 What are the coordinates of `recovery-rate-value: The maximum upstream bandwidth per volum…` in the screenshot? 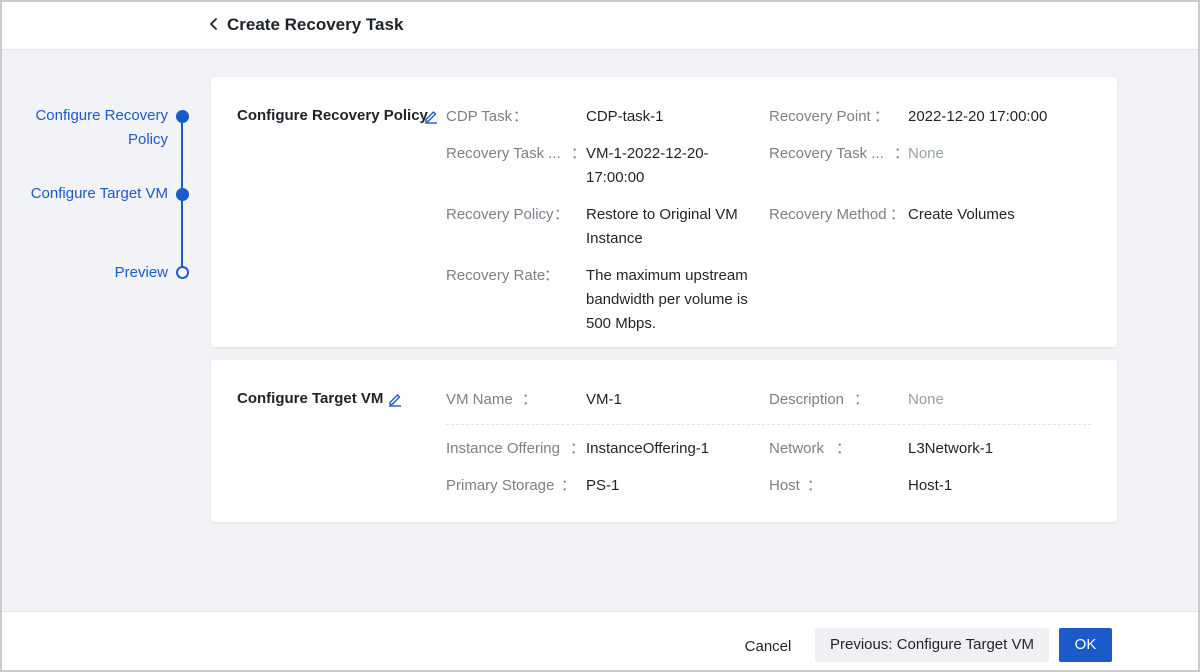 It's located at (667, 300).